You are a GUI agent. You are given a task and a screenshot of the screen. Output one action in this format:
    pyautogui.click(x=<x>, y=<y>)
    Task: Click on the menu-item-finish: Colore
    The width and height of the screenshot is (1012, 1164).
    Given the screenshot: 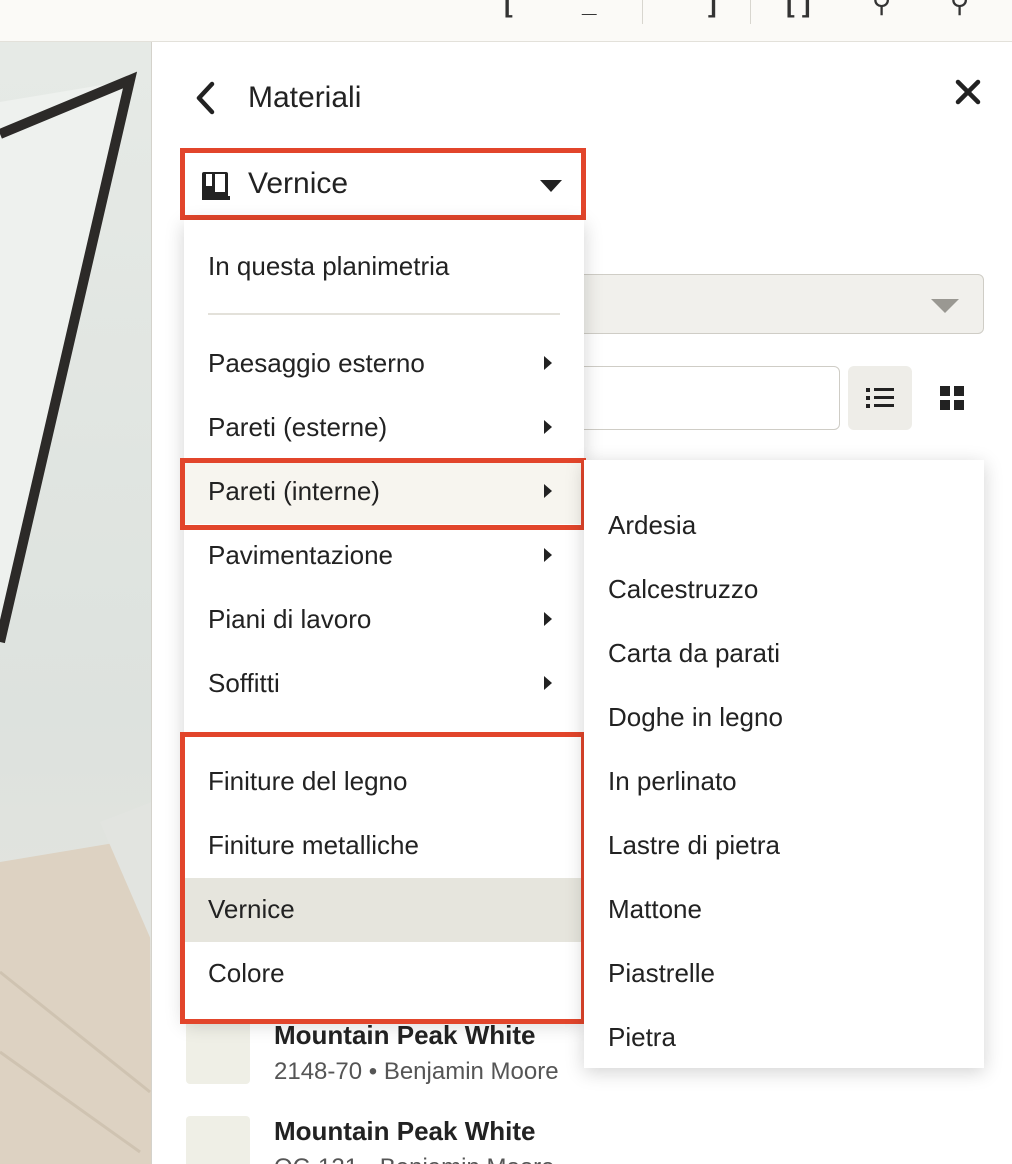 What is the action you would take?
    pyautogui.click(x=384, y=974)
    